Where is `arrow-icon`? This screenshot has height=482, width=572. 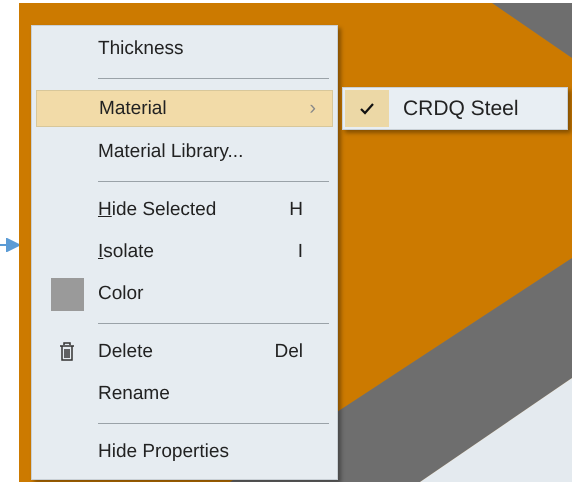 arrow-icon is located at coordinates (9, 245).